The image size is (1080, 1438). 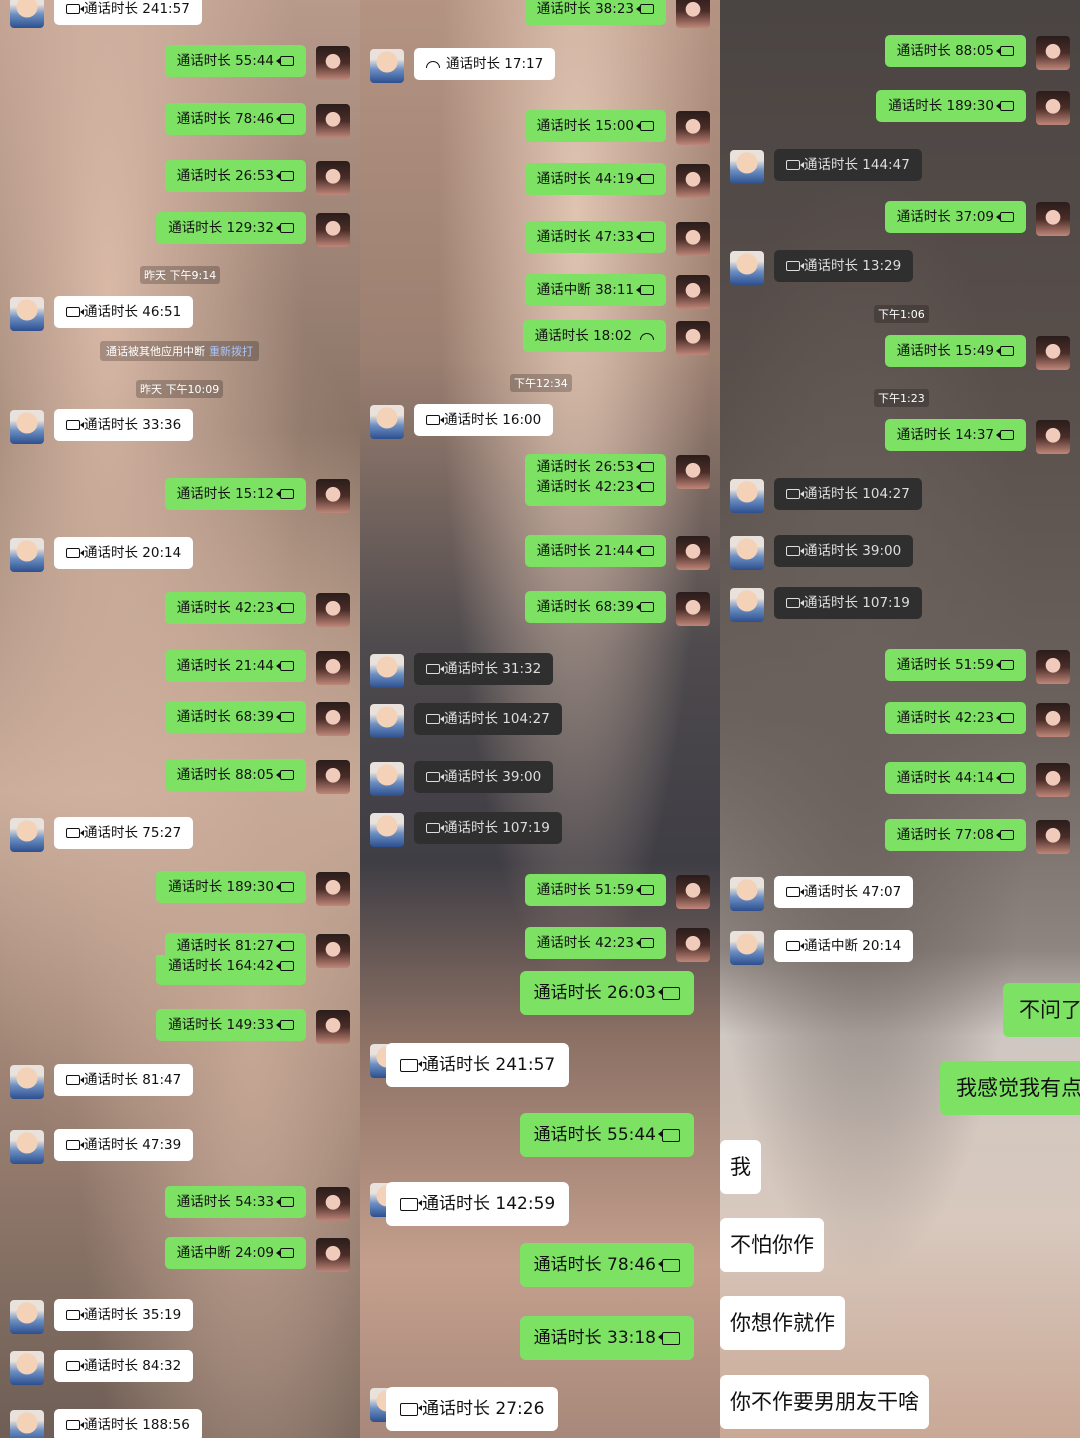 What do you see at coordinates (955, 217) in the screenshot?
I see `call-bubble: 通话时长 37:09` at bounding box center [955, 217].